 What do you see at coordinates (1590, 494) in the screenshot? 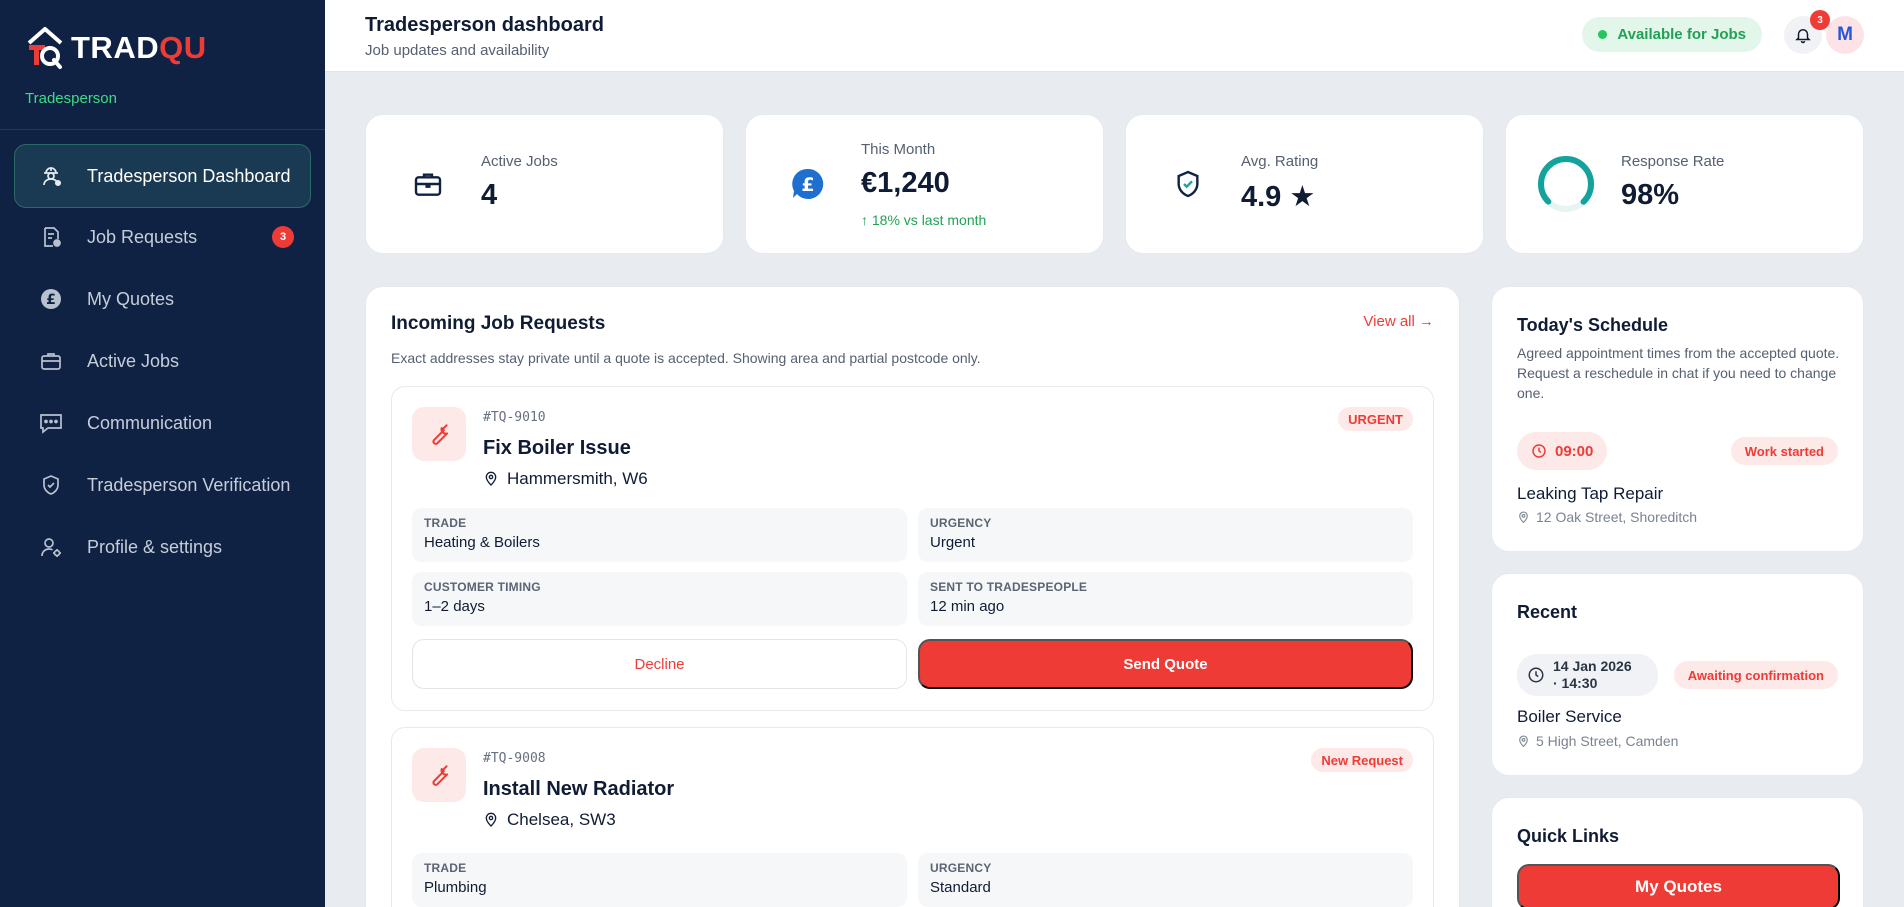
I see `schedule-job-title: Leaking Tap Repair` at bounding box center [1590, 494].